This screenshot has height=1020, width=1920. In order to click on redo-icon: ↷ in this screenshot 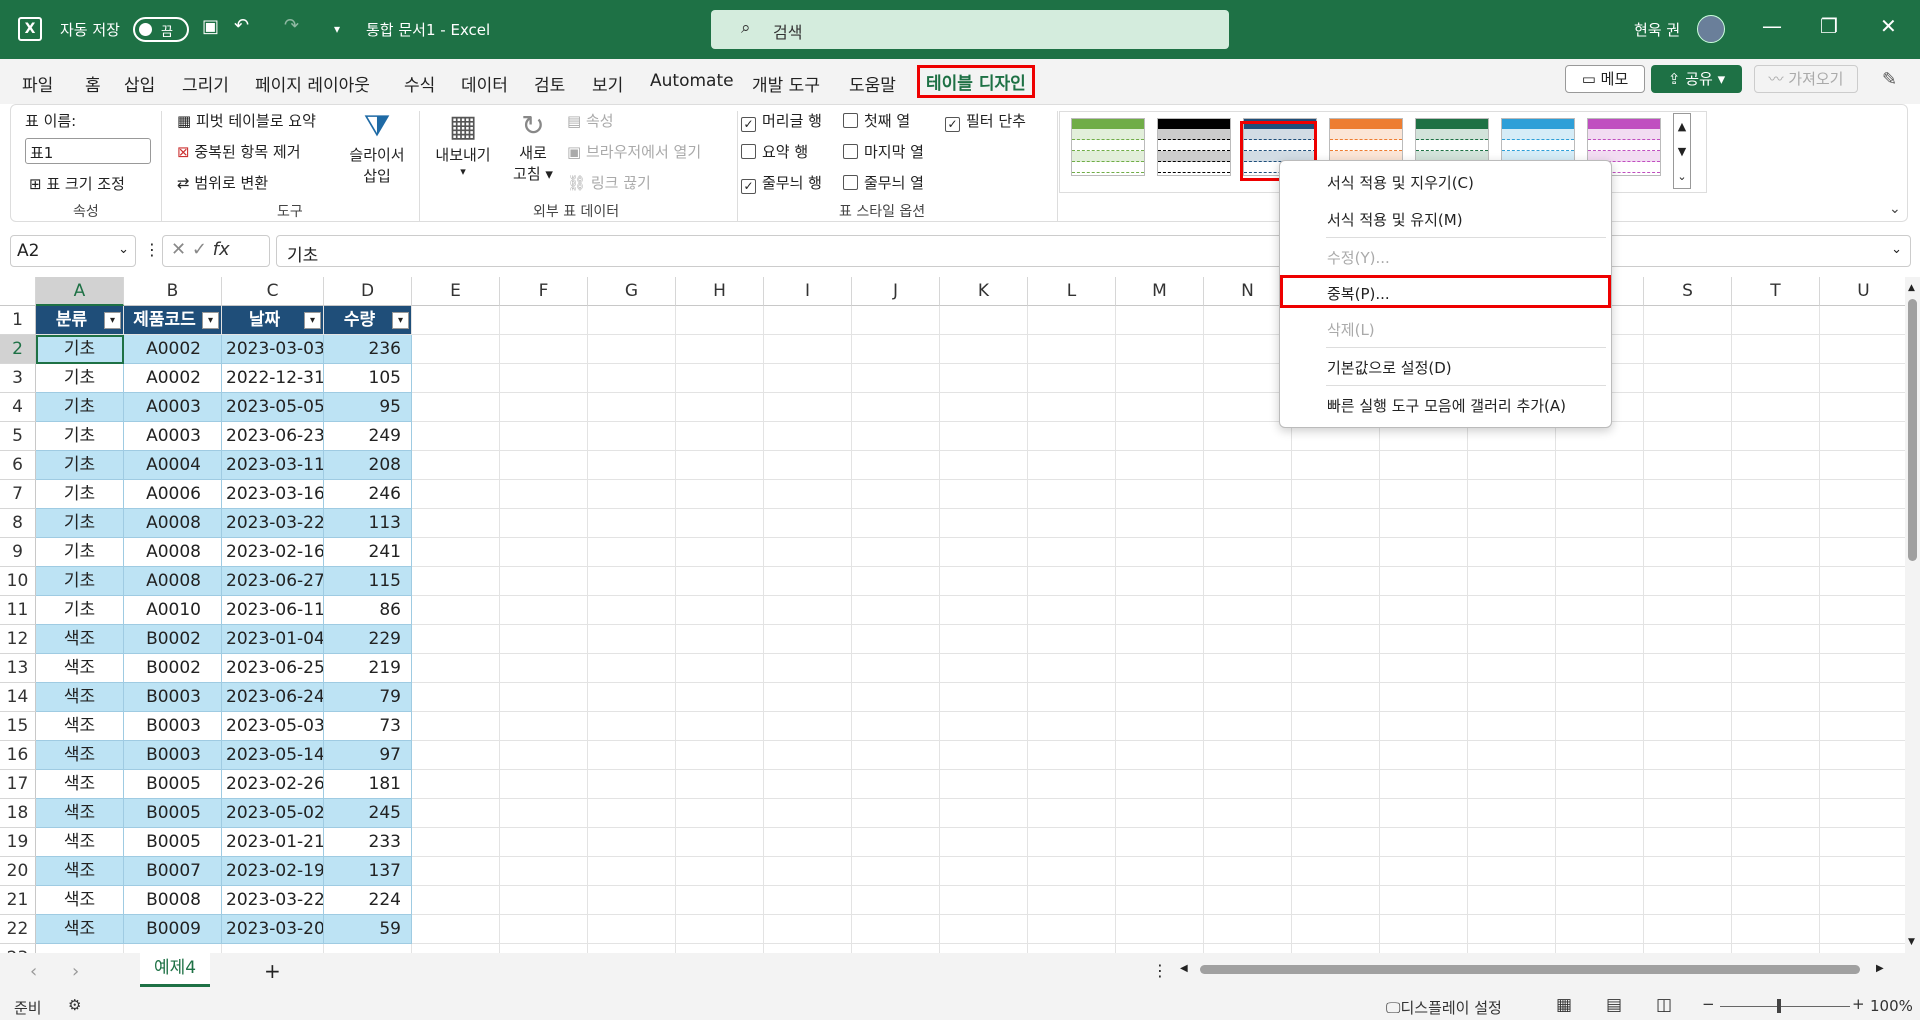, I will do `click(291, 25)`.